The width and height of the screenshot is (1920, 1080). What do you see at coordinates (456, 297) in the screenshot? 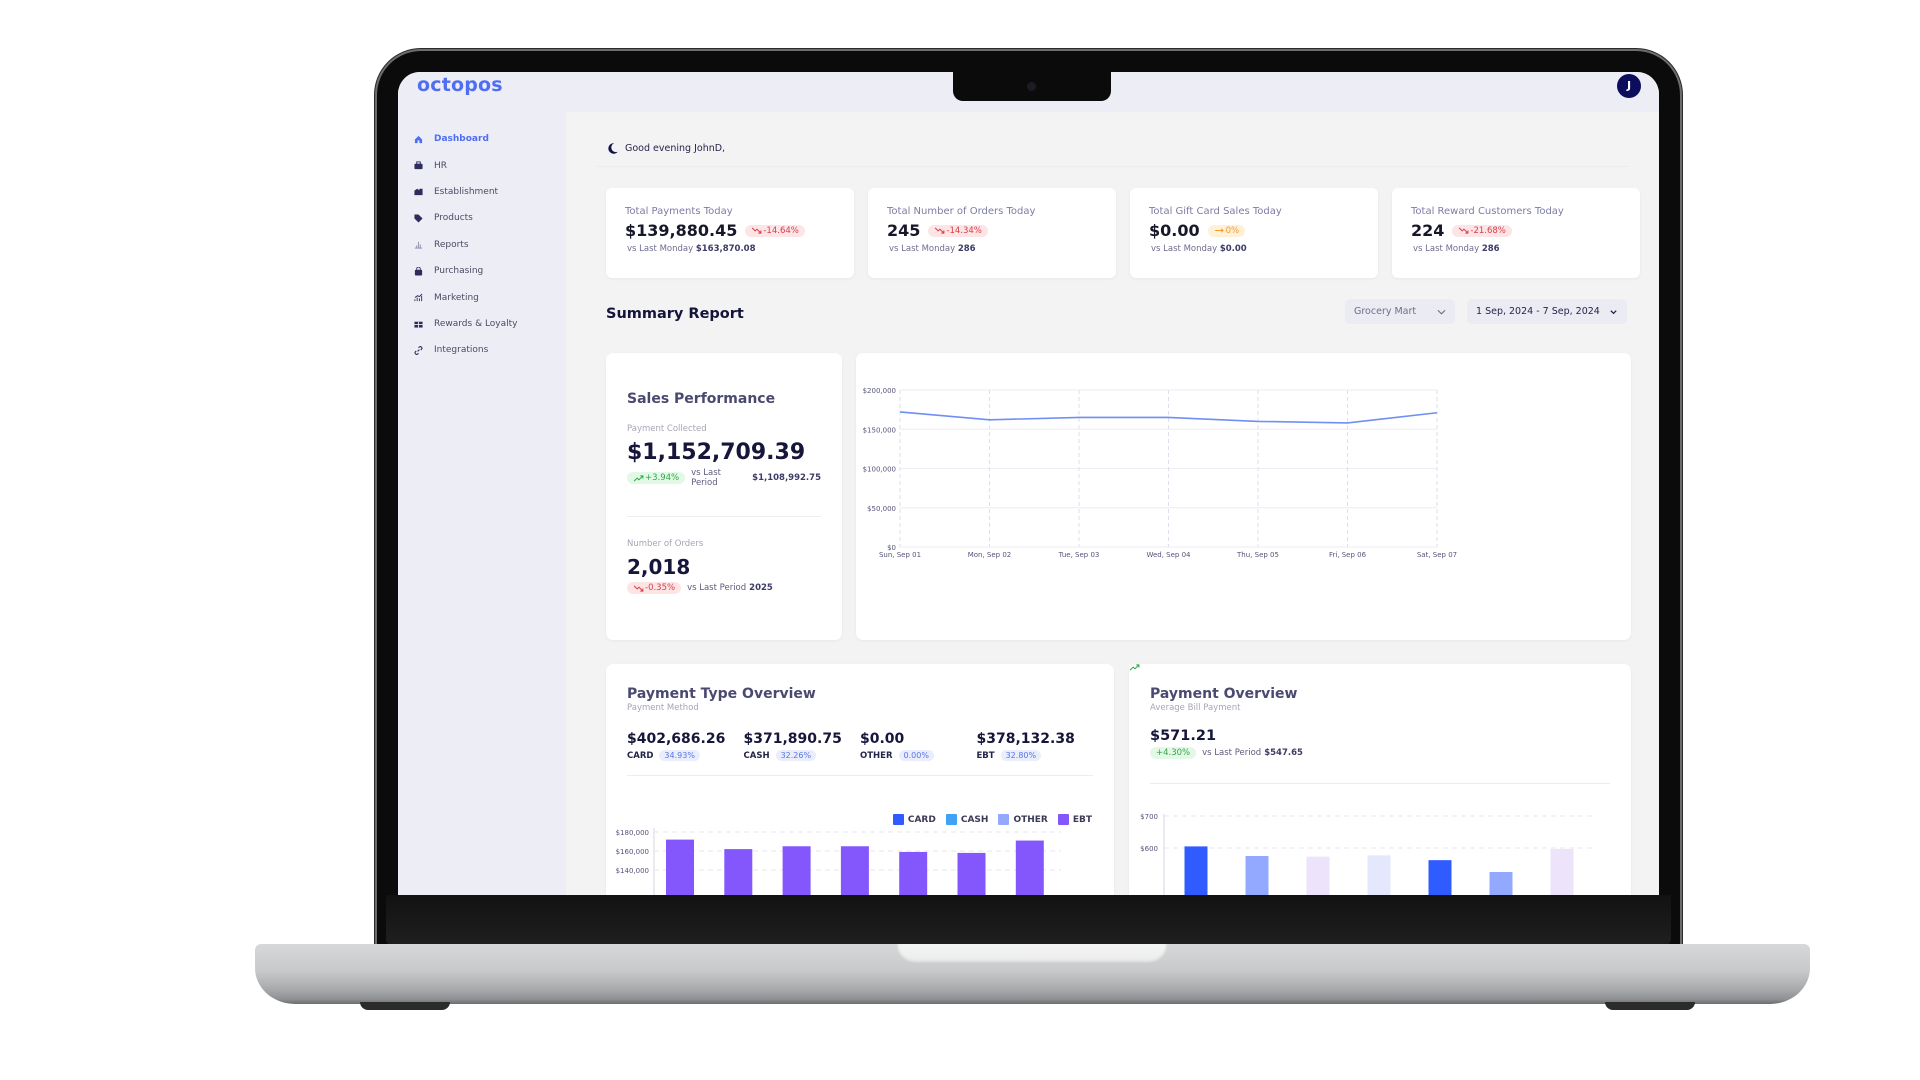
I see `sidebar-item-label: Marketing` at bounding box center [456, 297].